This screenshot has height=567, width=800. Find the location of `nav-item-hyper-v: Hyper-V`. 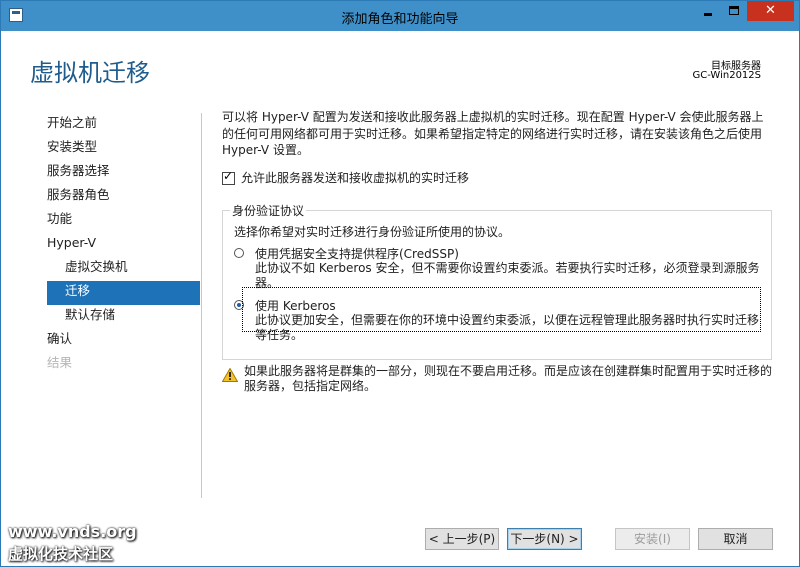

nav-item-hyper-v: Hyper-V is located at coordinates (123, 245).